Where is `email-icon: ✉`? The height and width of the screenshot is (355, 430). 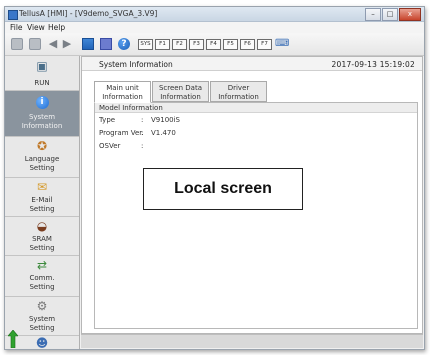
email-icon: ✉ is located at coordinates (42, 187).